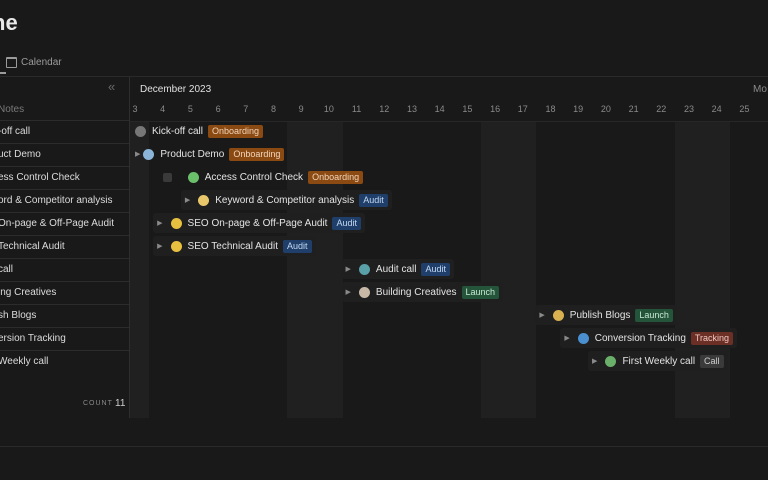 The height and width of the screenshot is (480, 768). I want to click on list-item: ord & Competitor analysis, so click(64, 200).